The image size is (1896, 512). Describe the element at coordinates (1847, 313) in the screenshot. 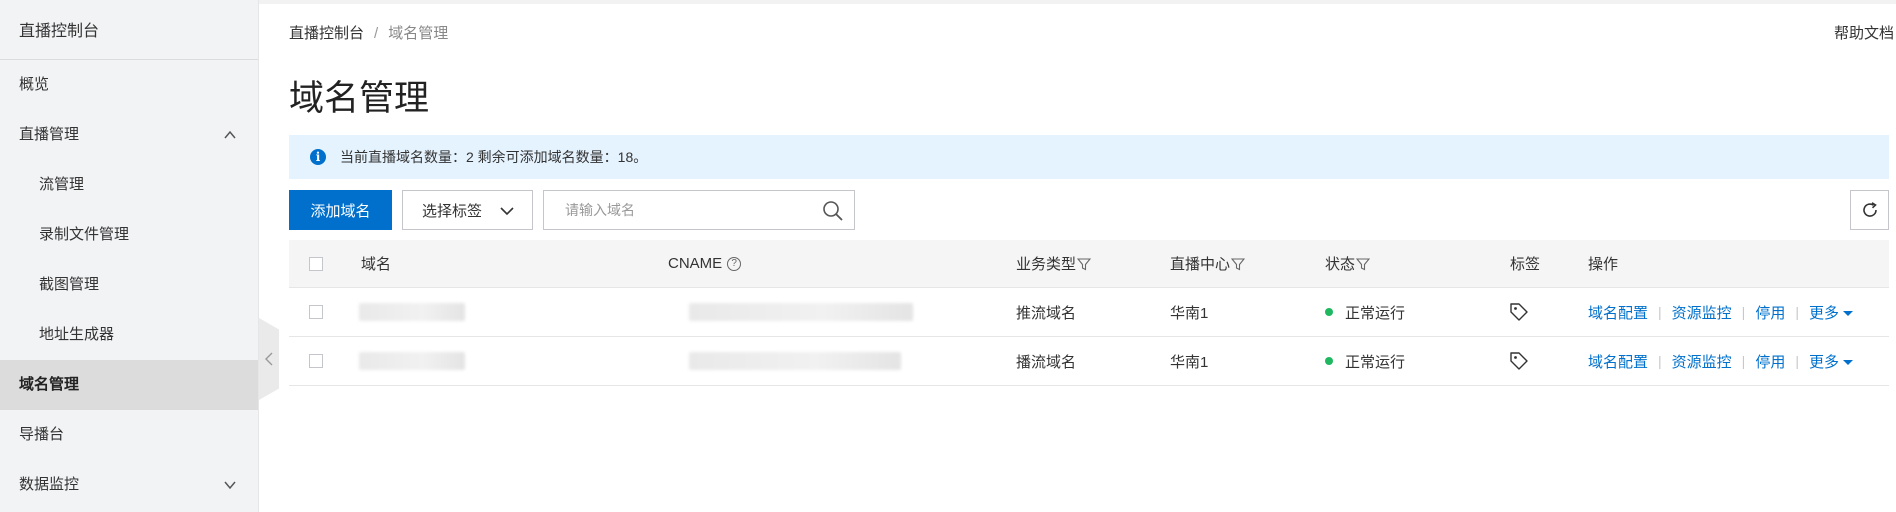

I see `caret-down-icon` at that location.